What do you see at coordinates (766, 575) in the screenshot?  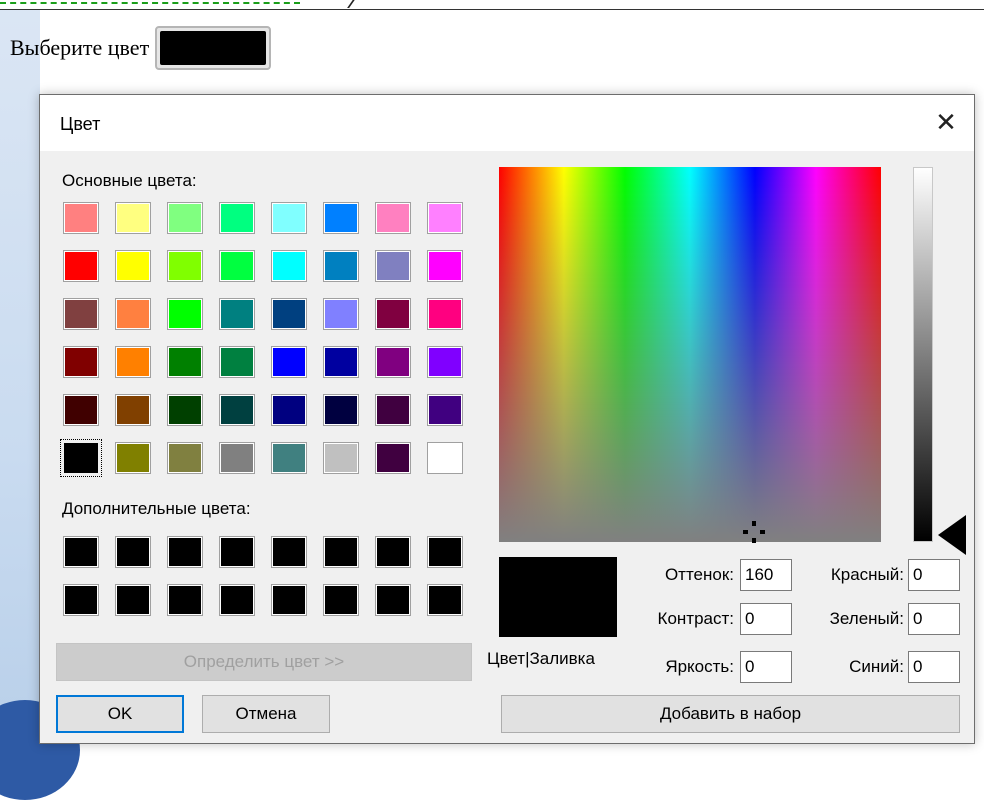 I see `hue-input: 160` at bounding box center [766, 575].